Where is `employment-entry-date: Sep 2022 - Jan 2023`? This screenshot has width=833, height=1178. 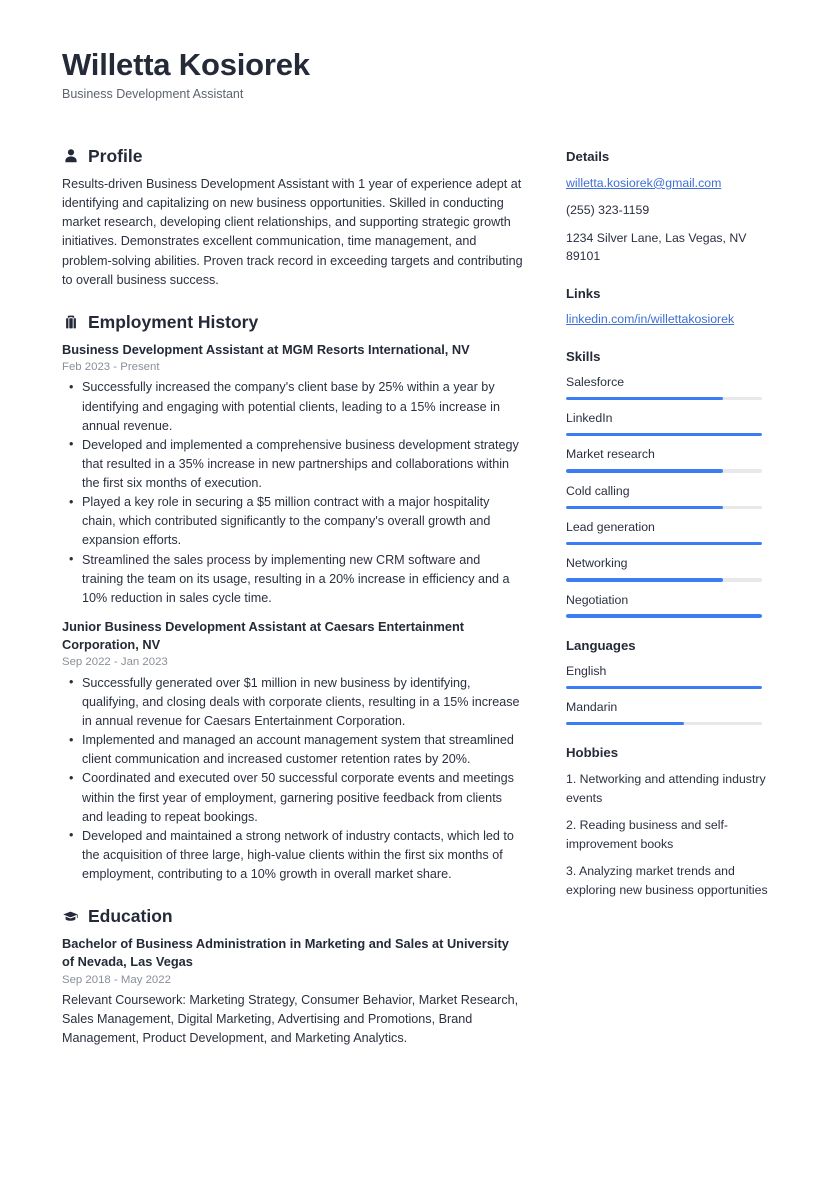 employment-entry-date: Sep 2022 - Jan 2023 is located at coordinates (115, 662).